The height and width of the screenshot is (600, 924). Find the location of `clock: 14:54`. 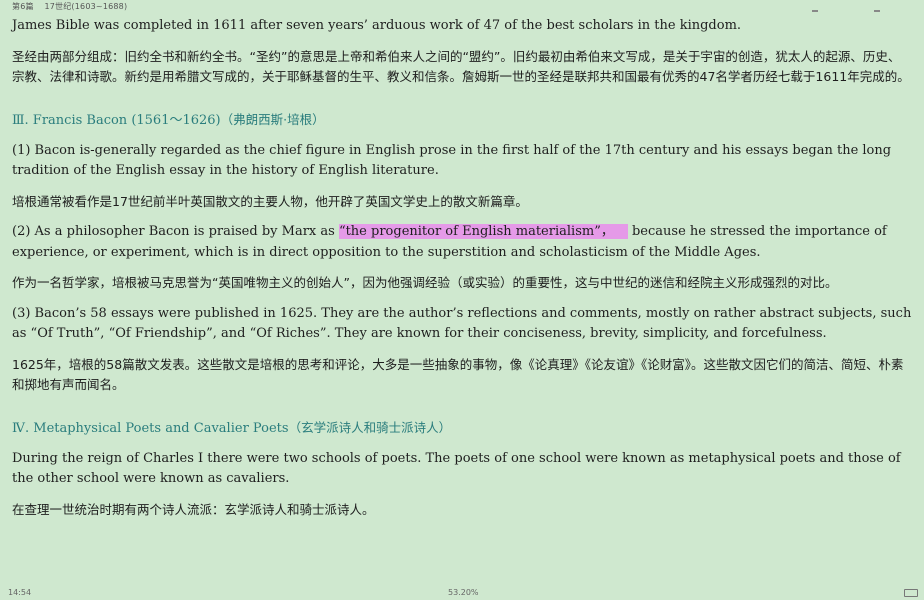

clock: 14:54 is located at coordinates (20, 592).